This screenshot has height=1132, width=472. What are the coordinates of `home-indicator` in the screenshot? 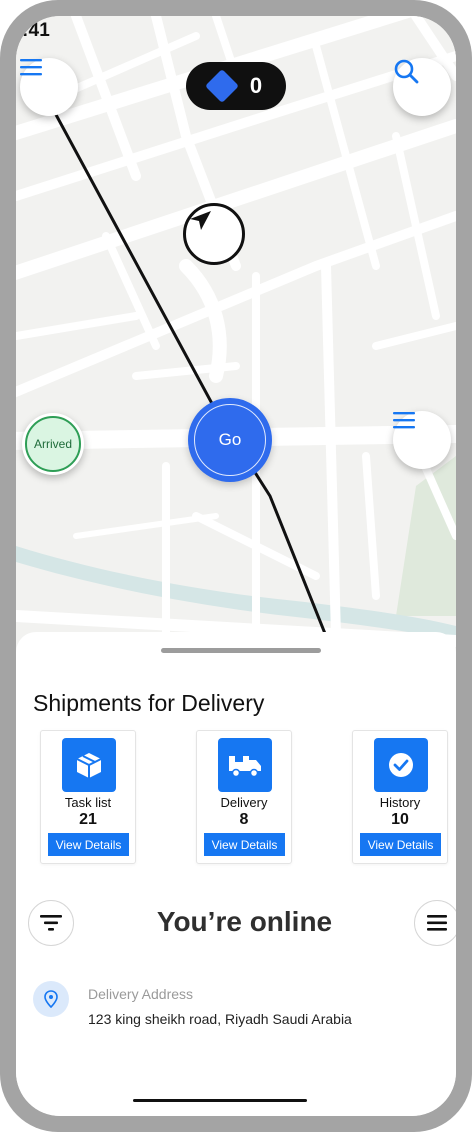 It's located at (220, 1100).